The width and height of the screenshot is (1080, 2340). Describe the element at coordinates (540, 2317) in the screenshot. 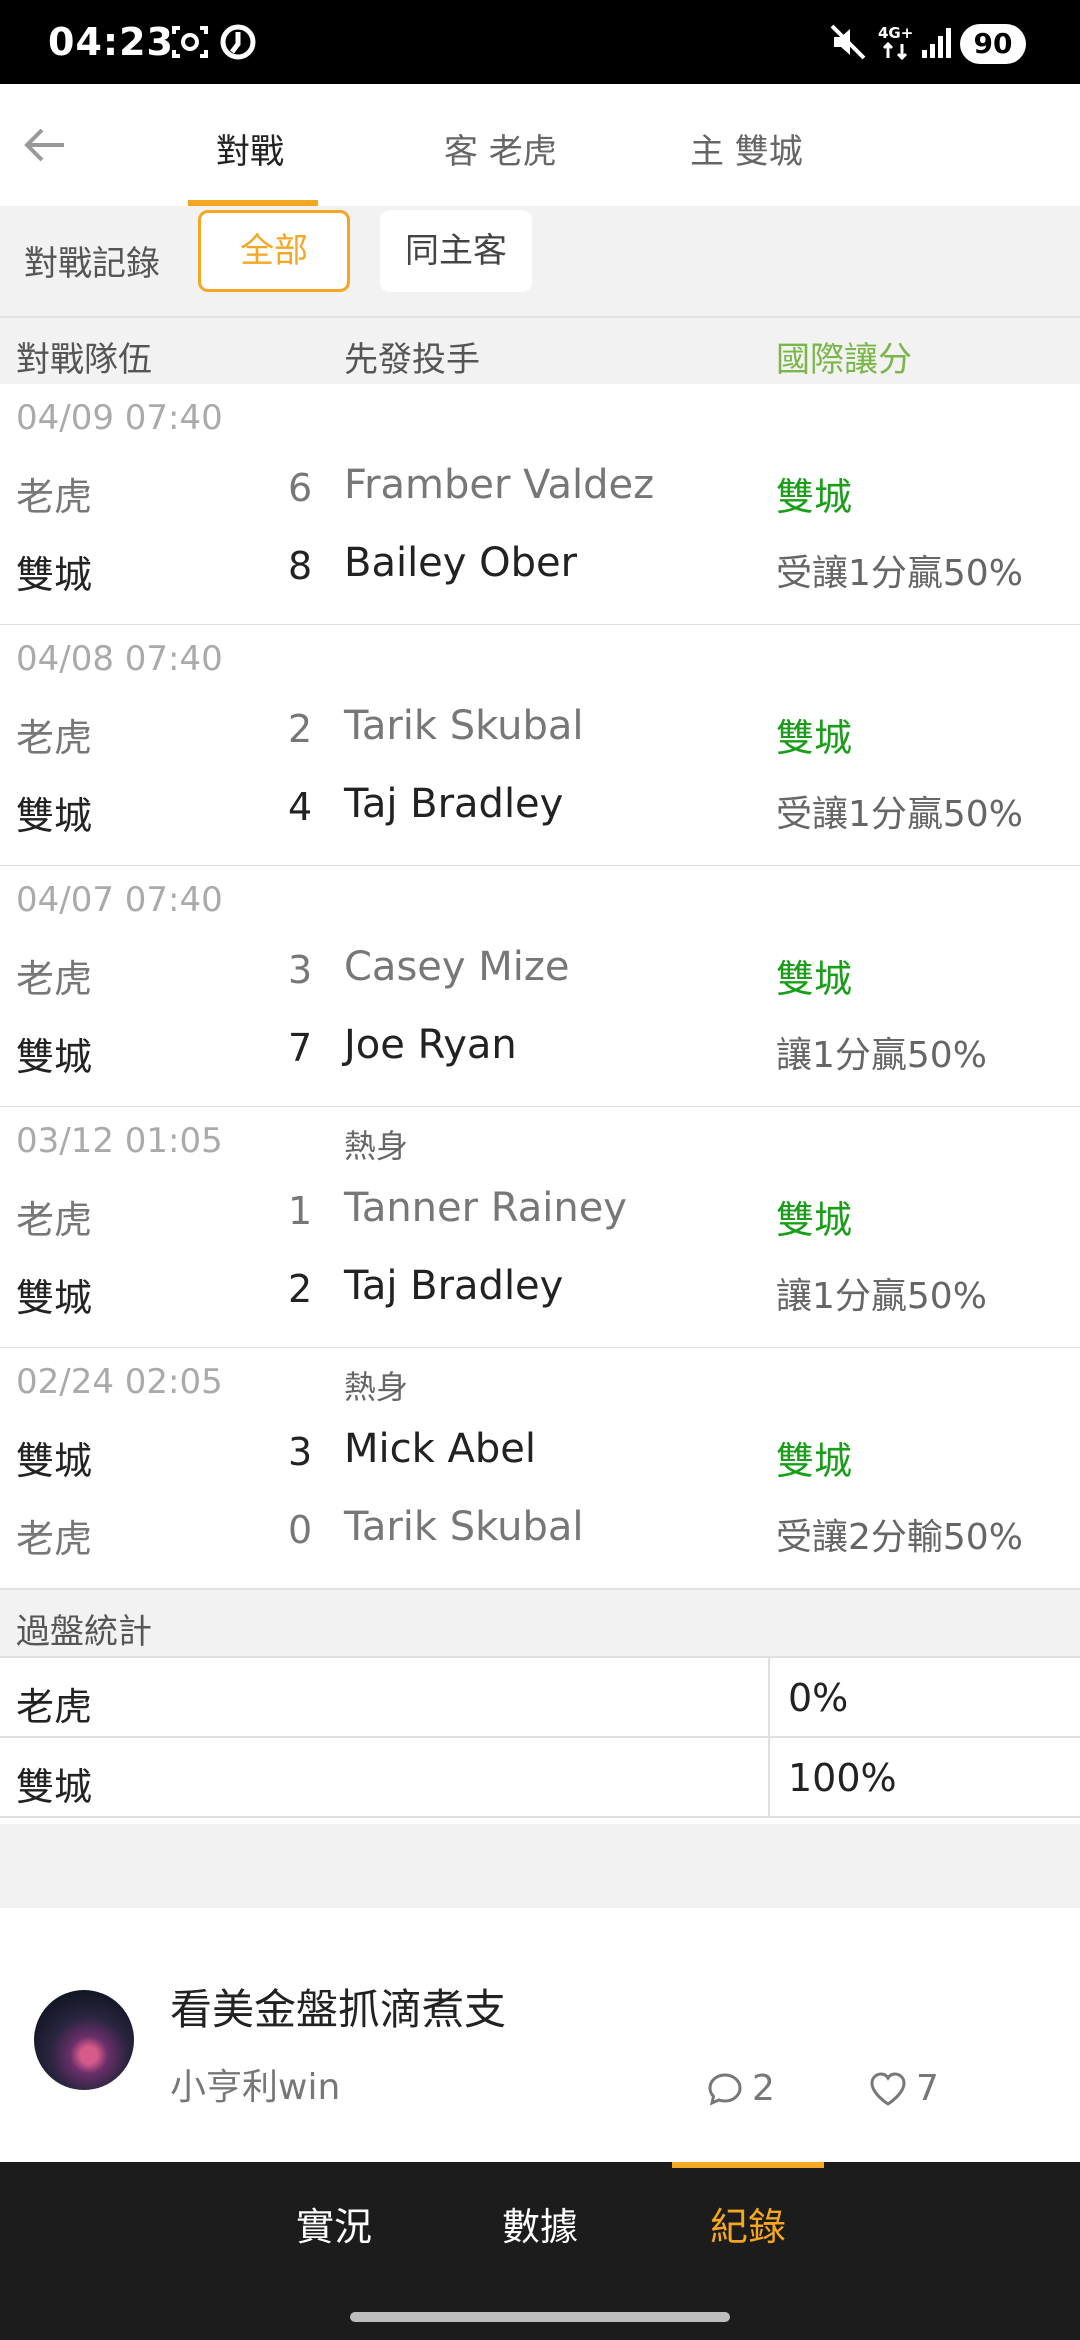

I see `home-indicator` at that location.